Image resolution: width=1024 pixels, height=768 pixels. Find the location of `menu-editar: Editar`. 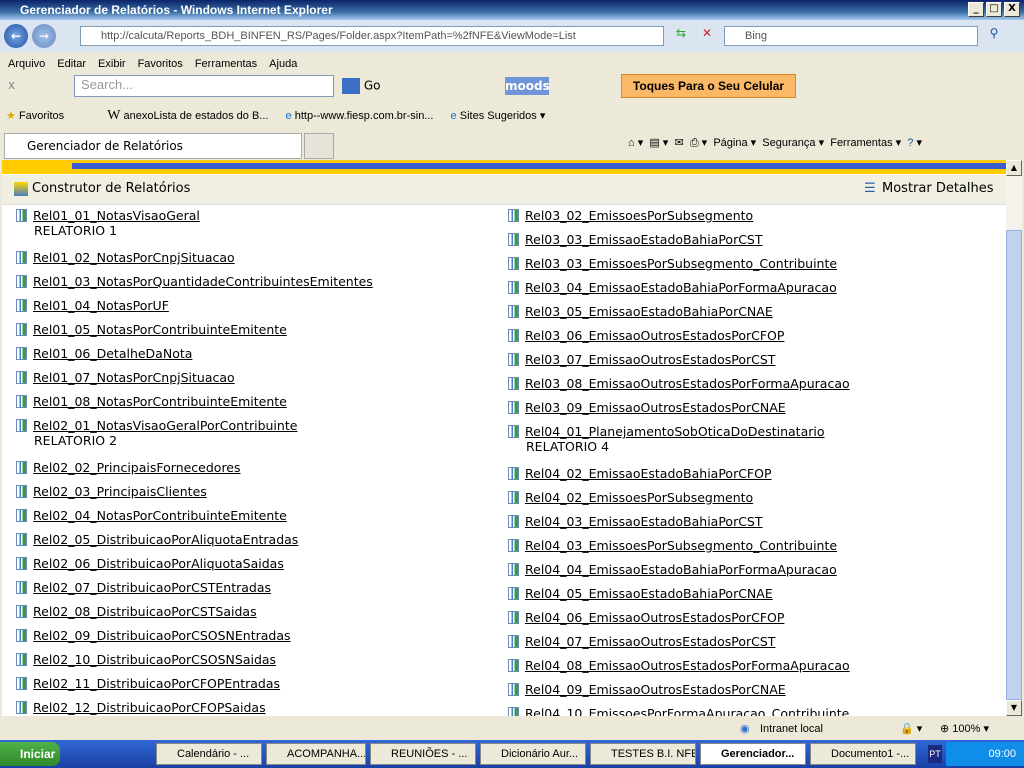

menu-editar: Editar is located at coordinates (71, 64).